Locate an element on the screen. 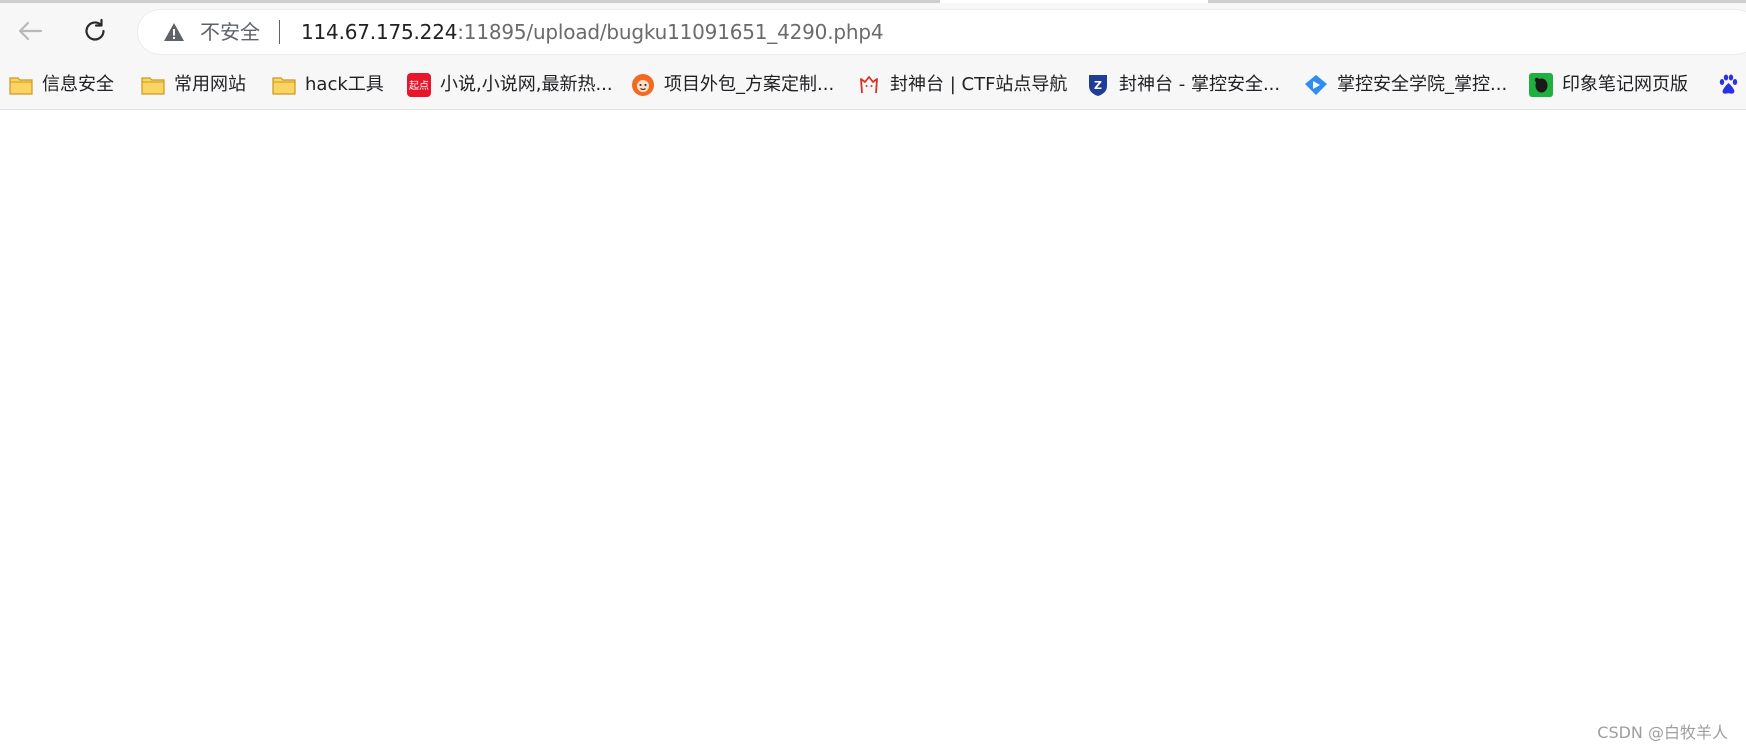 This screenshot has width=1746, height=753. orange-monkey-icon is located at coordinates (643, 85).